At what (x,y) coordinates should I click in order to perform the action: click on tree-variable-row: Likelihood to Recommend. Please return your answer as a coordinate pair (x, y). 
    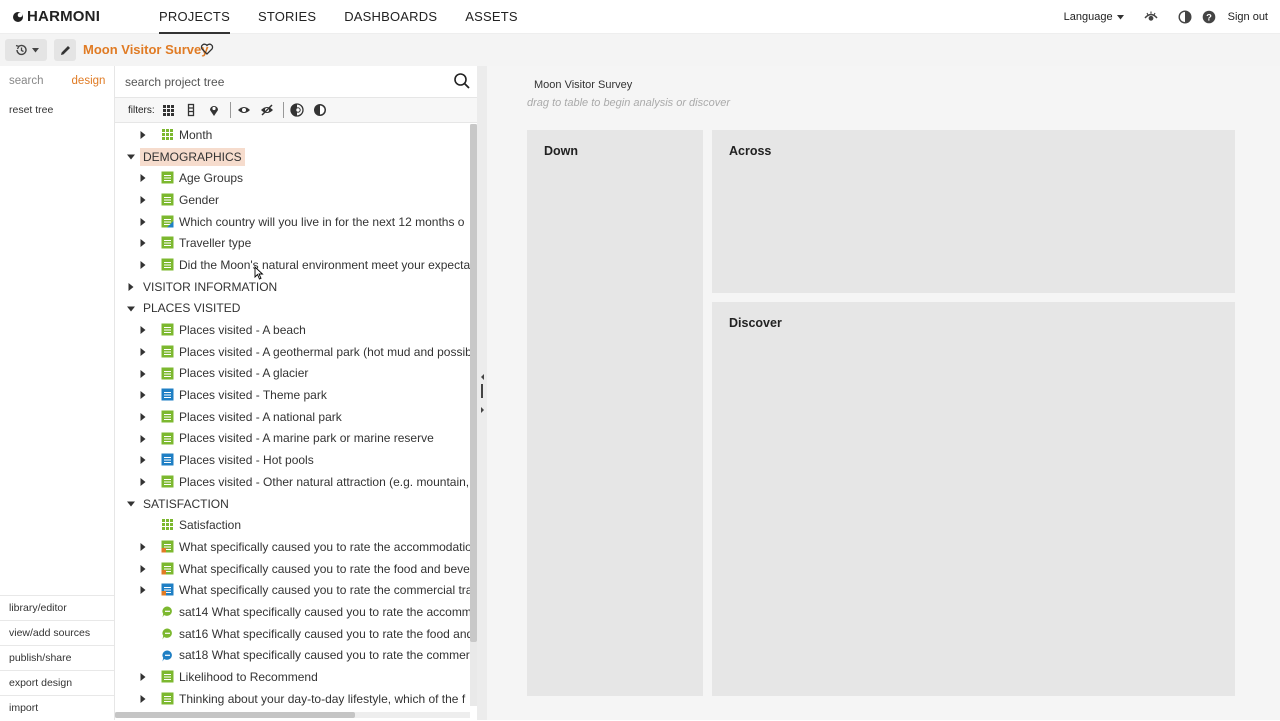
    Looking at the image, I should click on (292, 677).